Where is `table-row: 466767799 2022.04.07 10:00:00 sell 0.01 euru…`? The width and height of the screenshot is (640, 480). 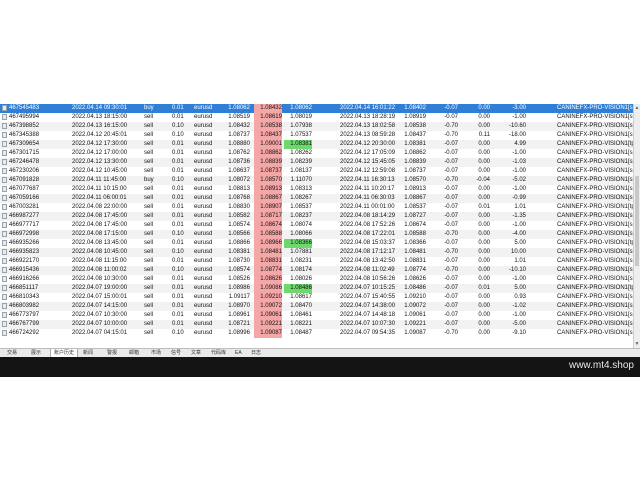
table-row: 466767799 2022.04.07 10:00:00 sell 0.01 euru… is located at coordinates (320, 324).